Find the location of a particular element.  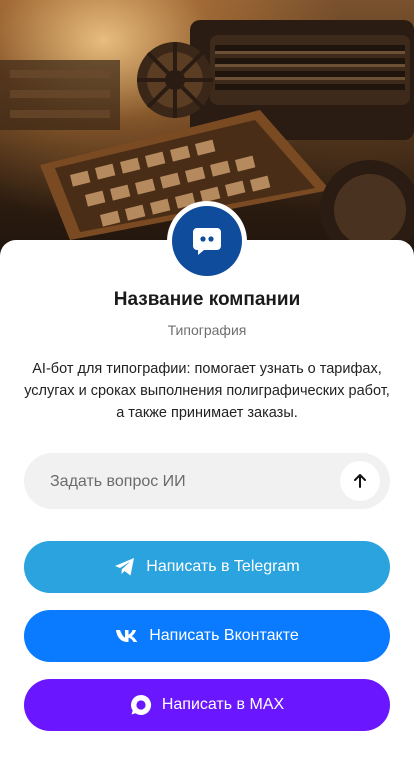

send-button is located at coordinates (360, 481).